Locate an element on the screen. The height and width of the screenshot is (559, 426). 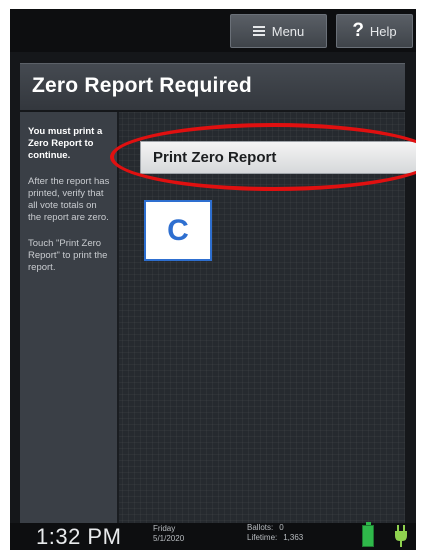
lifetime-label: Lifetime: is located at coordinates (262, 537).